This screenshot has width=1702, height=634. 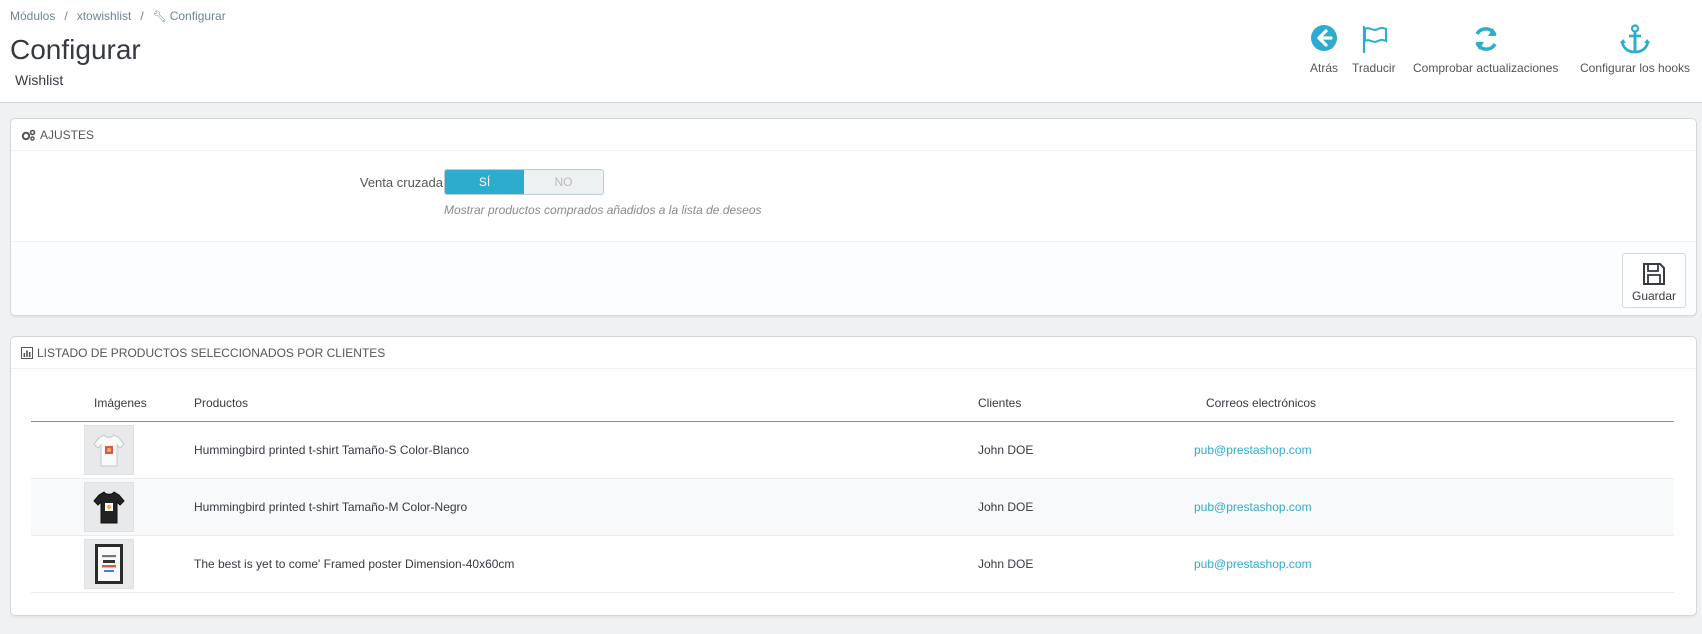 What do you see at coordinates (1485, 40) in the screenshot?
I see `refresh-icon` at bounding box center [1485, 40].